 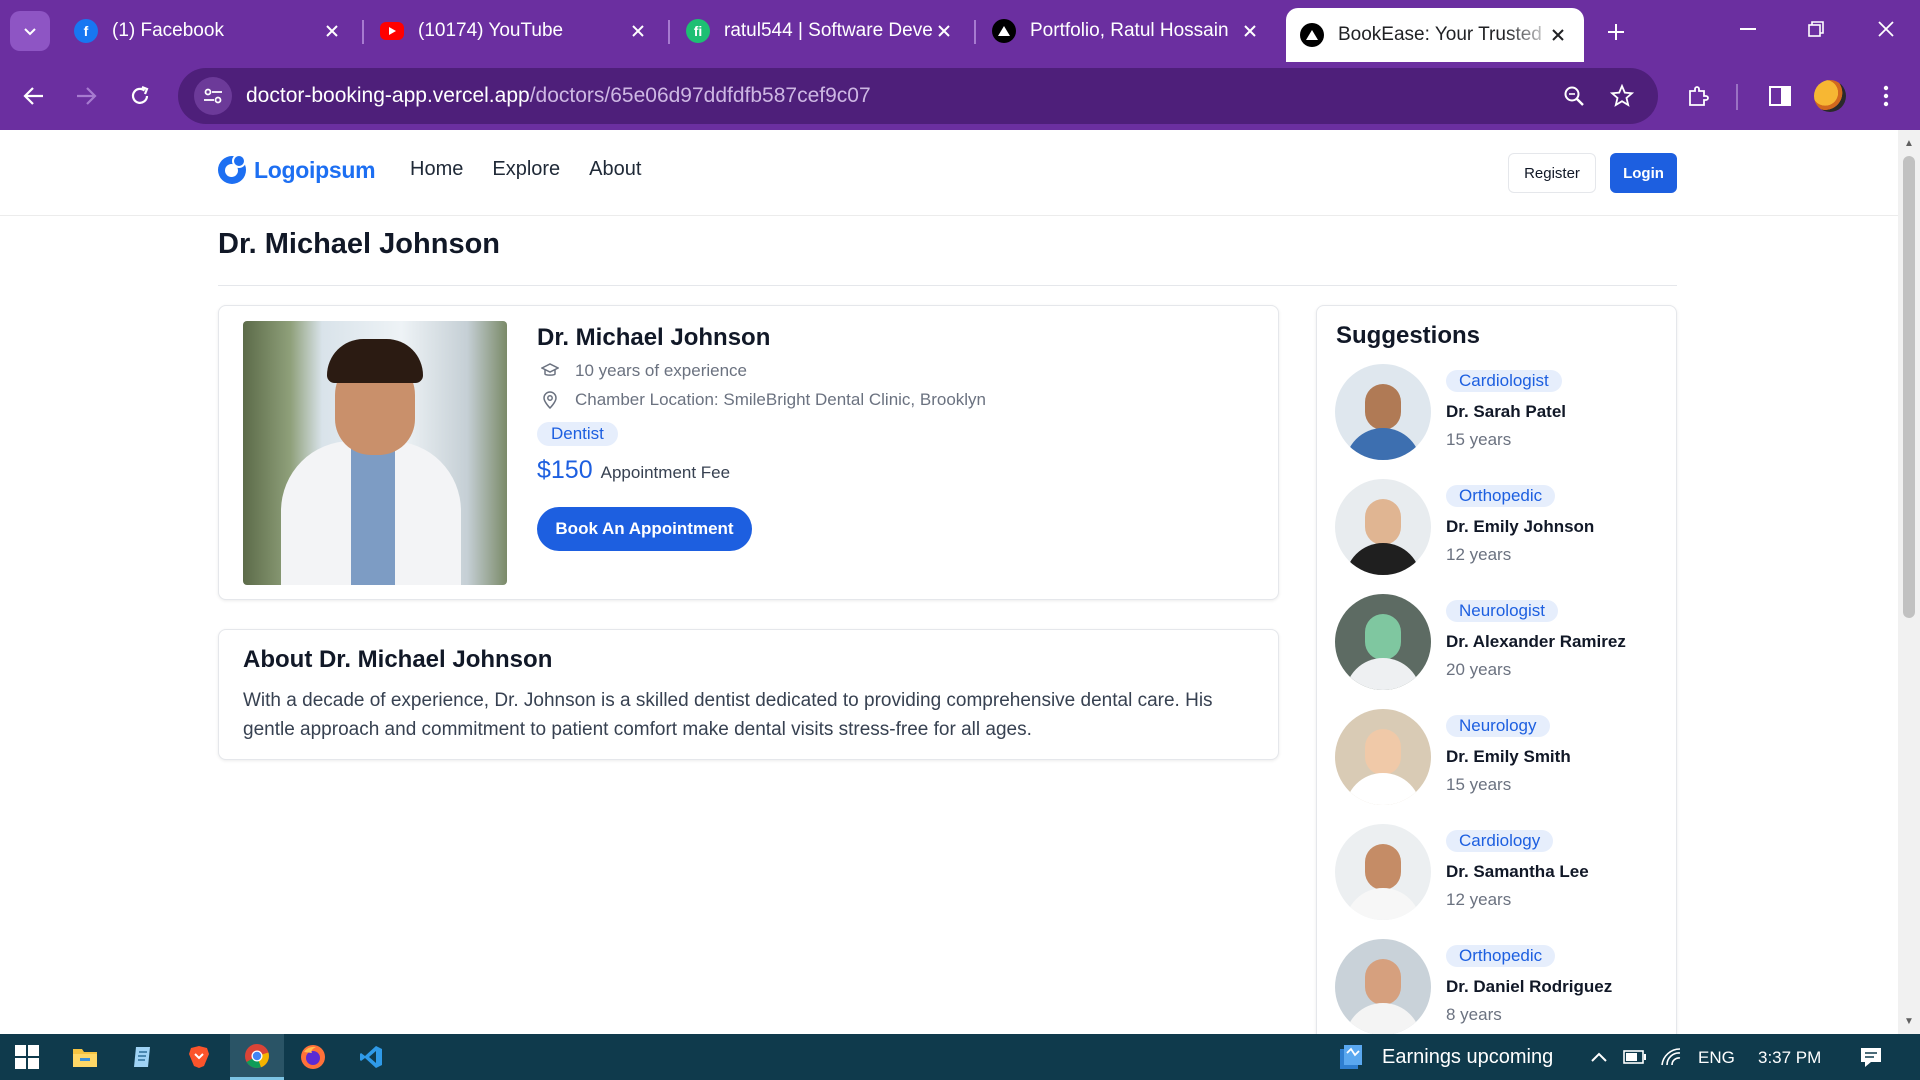 What do you see at coordinates (615, 169) in the screenshot?
I see `nav-about: About` at bounding box center [615, 169].